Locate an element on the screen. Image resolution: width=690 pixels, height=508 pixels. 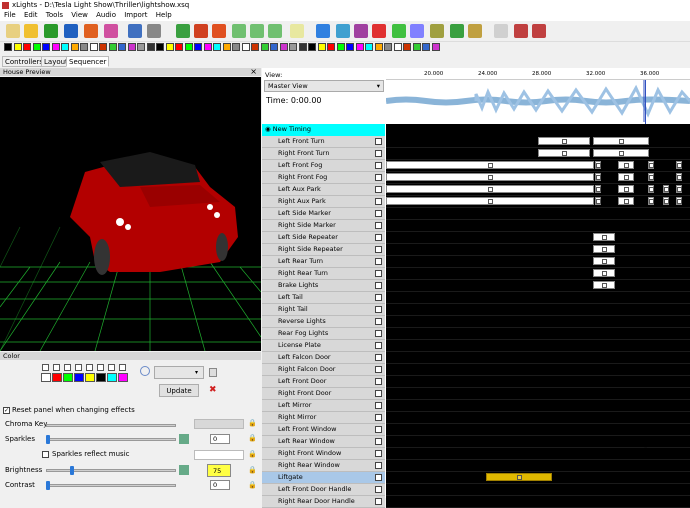
model-row-label: Right Front Window is located at coordinates (323, 454).